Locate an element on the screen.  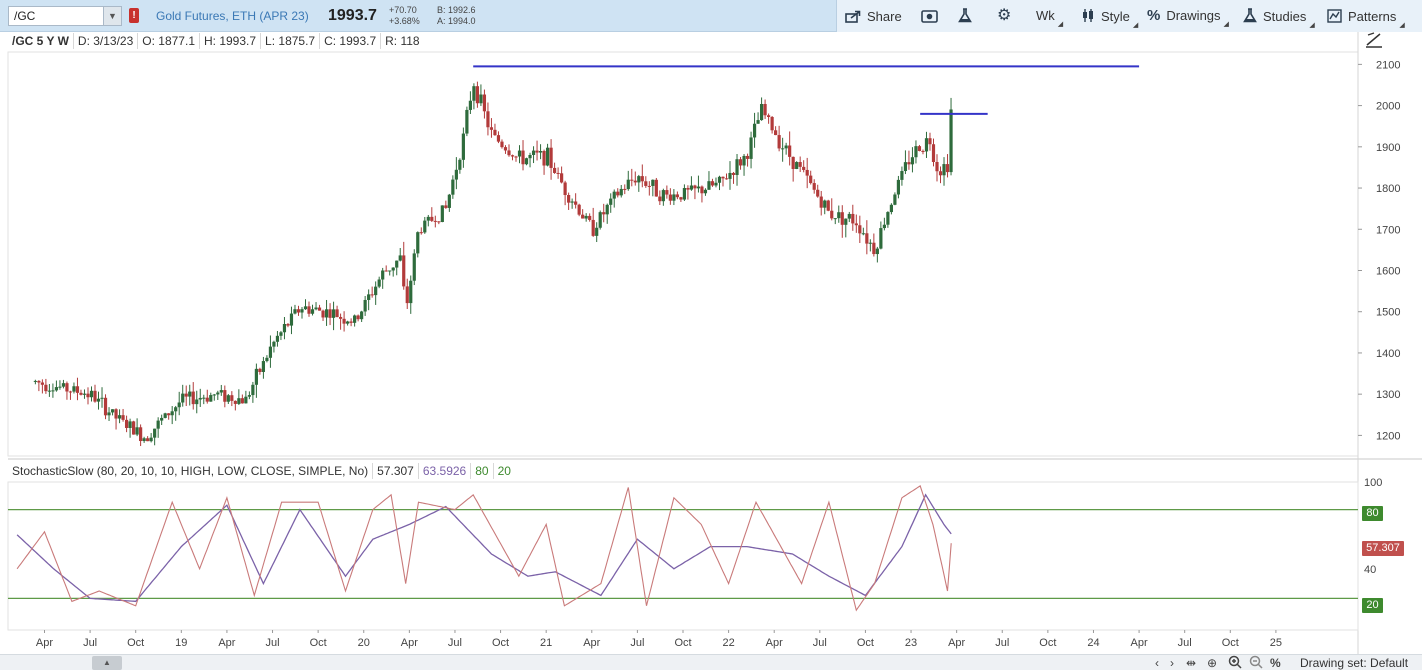
zoom-out-icon is located at coordinates (1256, 662).